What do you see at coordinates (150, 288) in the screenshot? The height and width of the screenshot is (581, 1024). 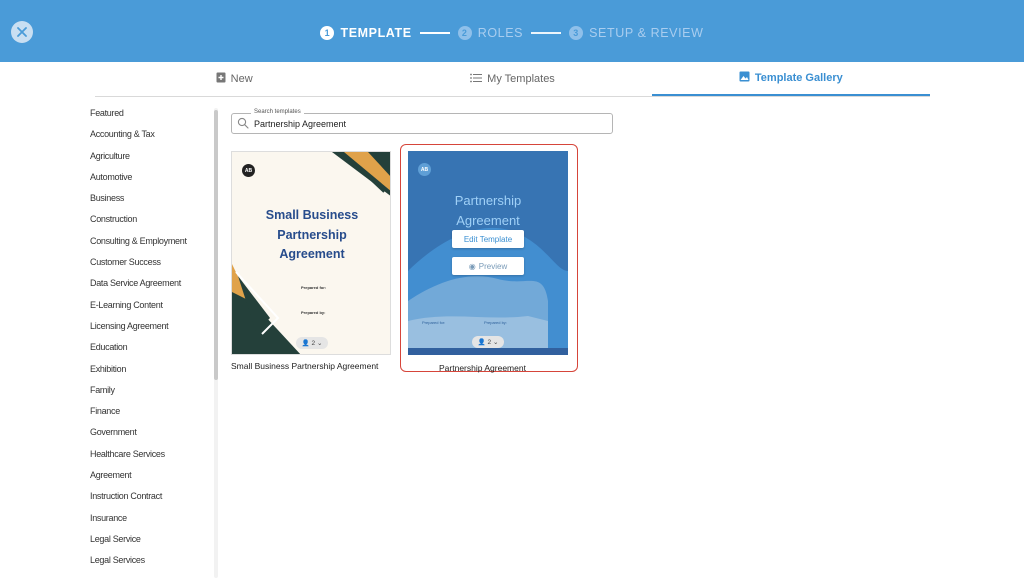 I see `category-item: Data Service Agreement` at bounding box center [150, 288].